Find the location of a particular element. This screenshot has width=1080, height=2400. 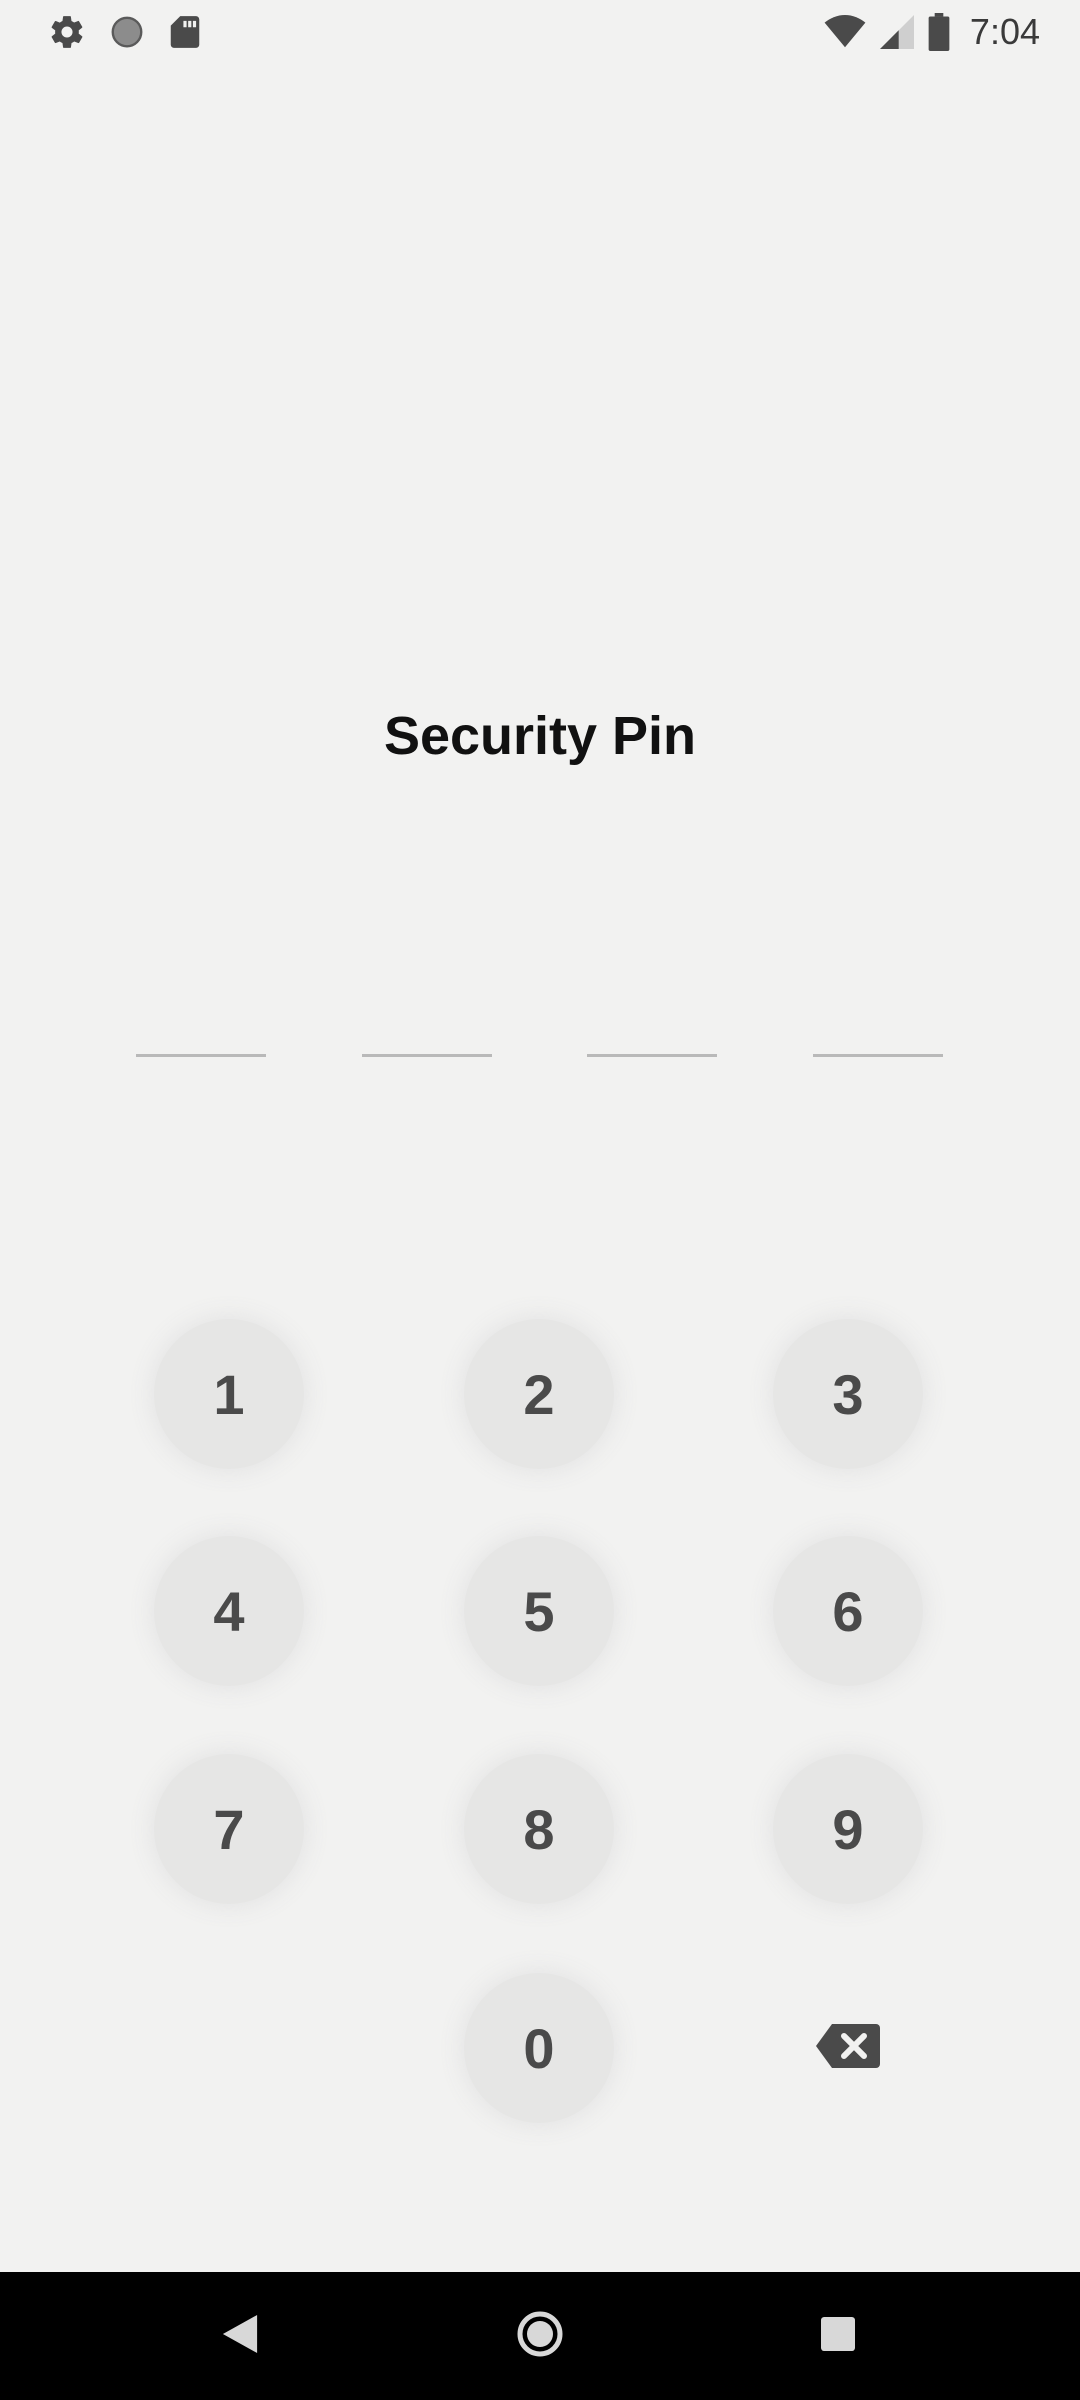

battery-icon is located at coordinates (939, 32).